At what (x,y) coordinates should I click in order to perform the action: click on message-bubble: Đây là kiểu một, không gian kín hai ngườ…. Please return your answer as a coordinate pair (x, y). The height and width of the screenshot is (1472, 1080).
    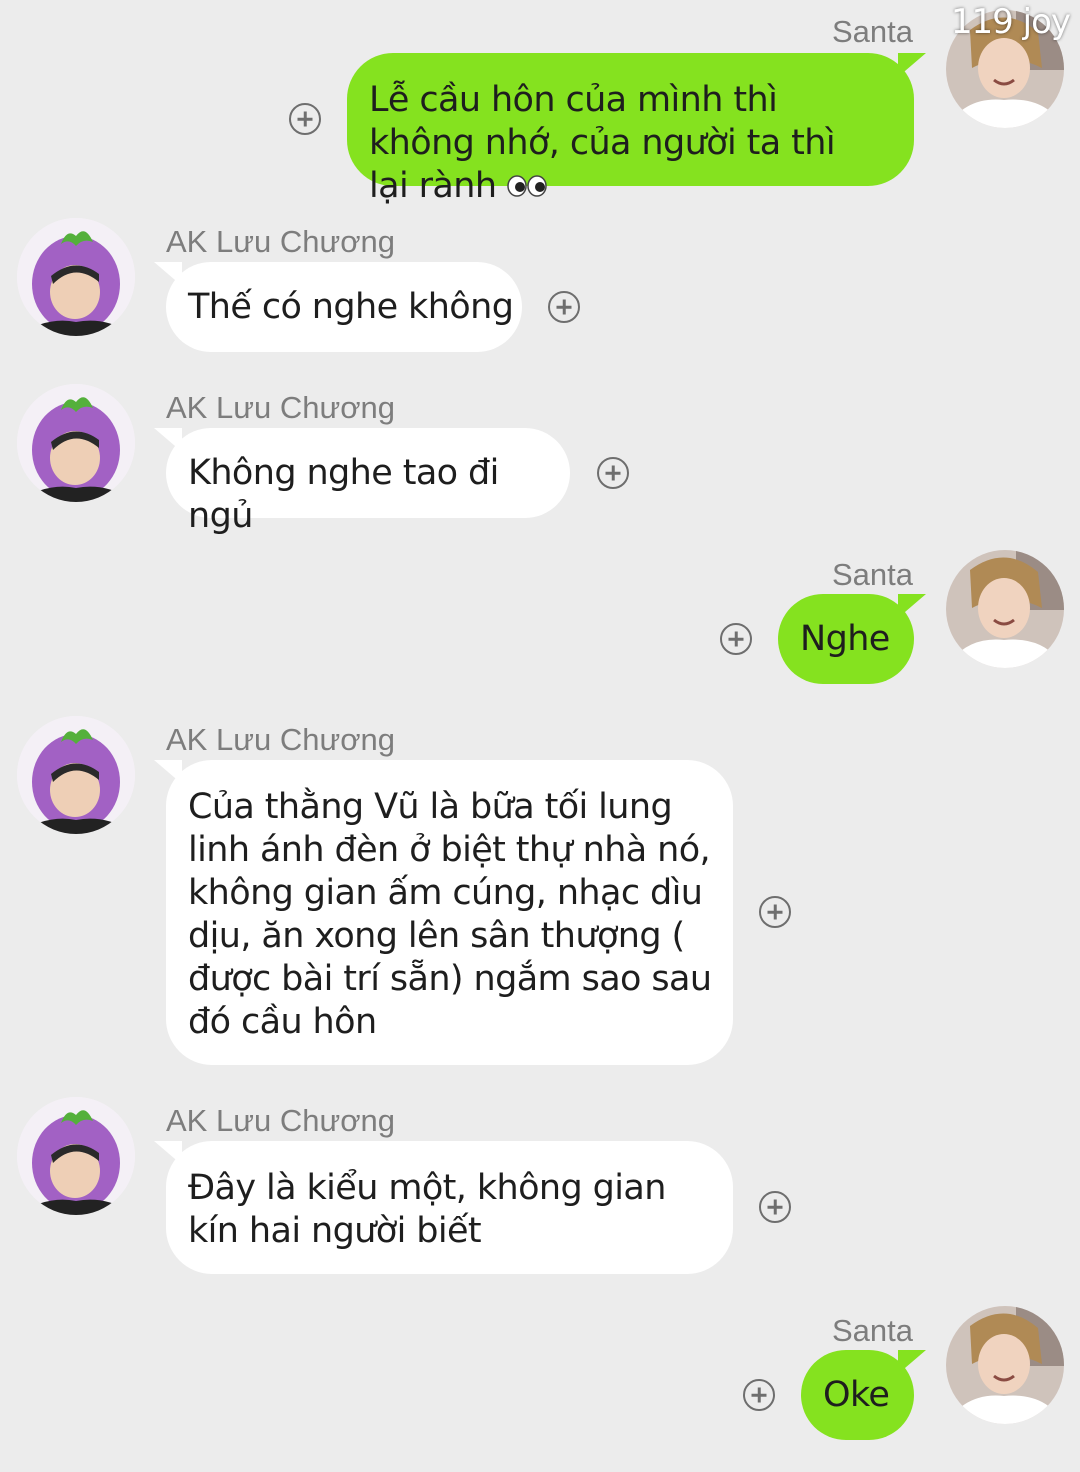
    Looking at the image, I should click on (443, 1207).